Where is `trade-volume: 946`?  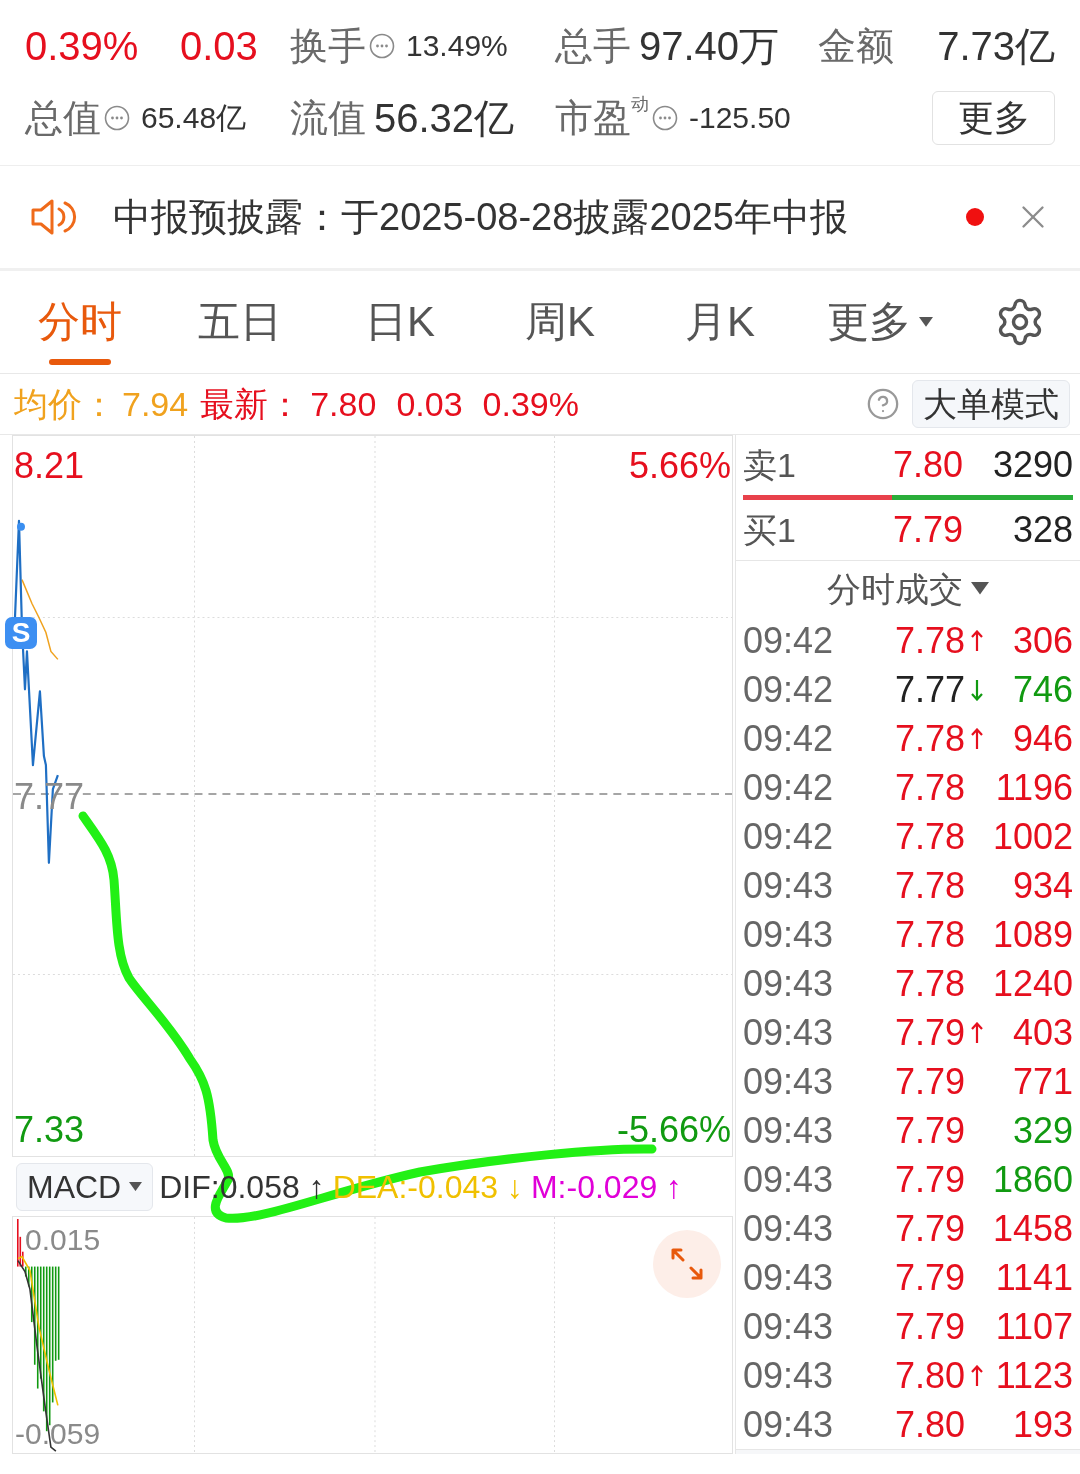
trade-volume: 946 is located at coordinates (1043, 738).